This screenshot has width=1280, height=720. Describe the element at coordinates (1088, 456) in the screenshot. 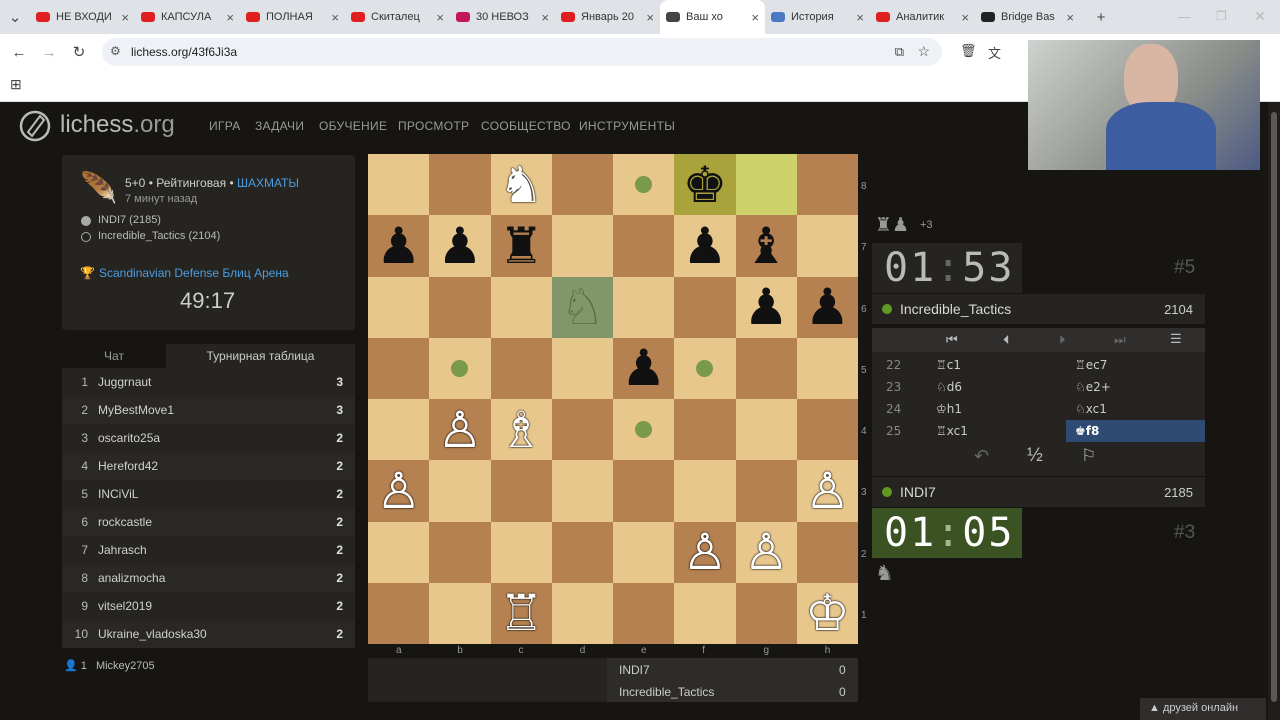

I see `resign-flag-icon: ⚐` at that location.